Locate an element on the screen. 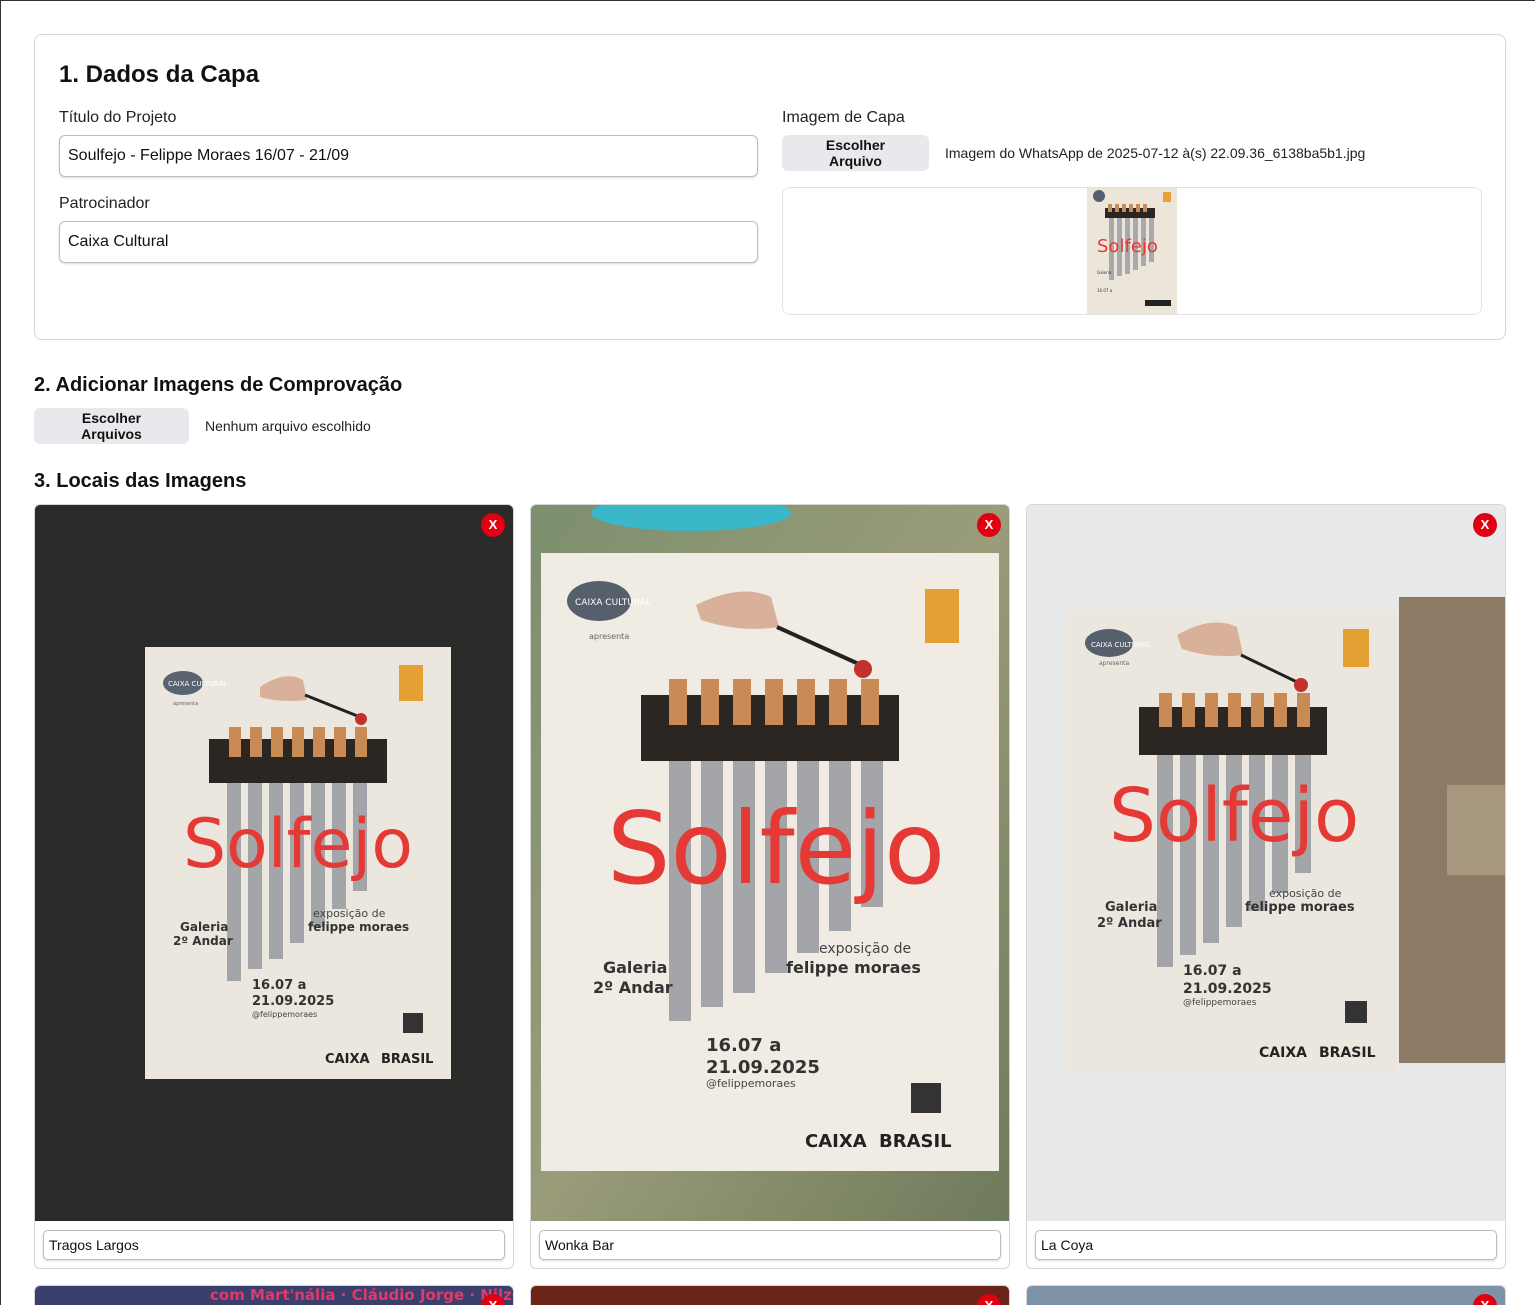 The width and height of the screenshot is (1535, 1305). cover-image-label: Imagem de Capa is located at coordinates (843, 117).